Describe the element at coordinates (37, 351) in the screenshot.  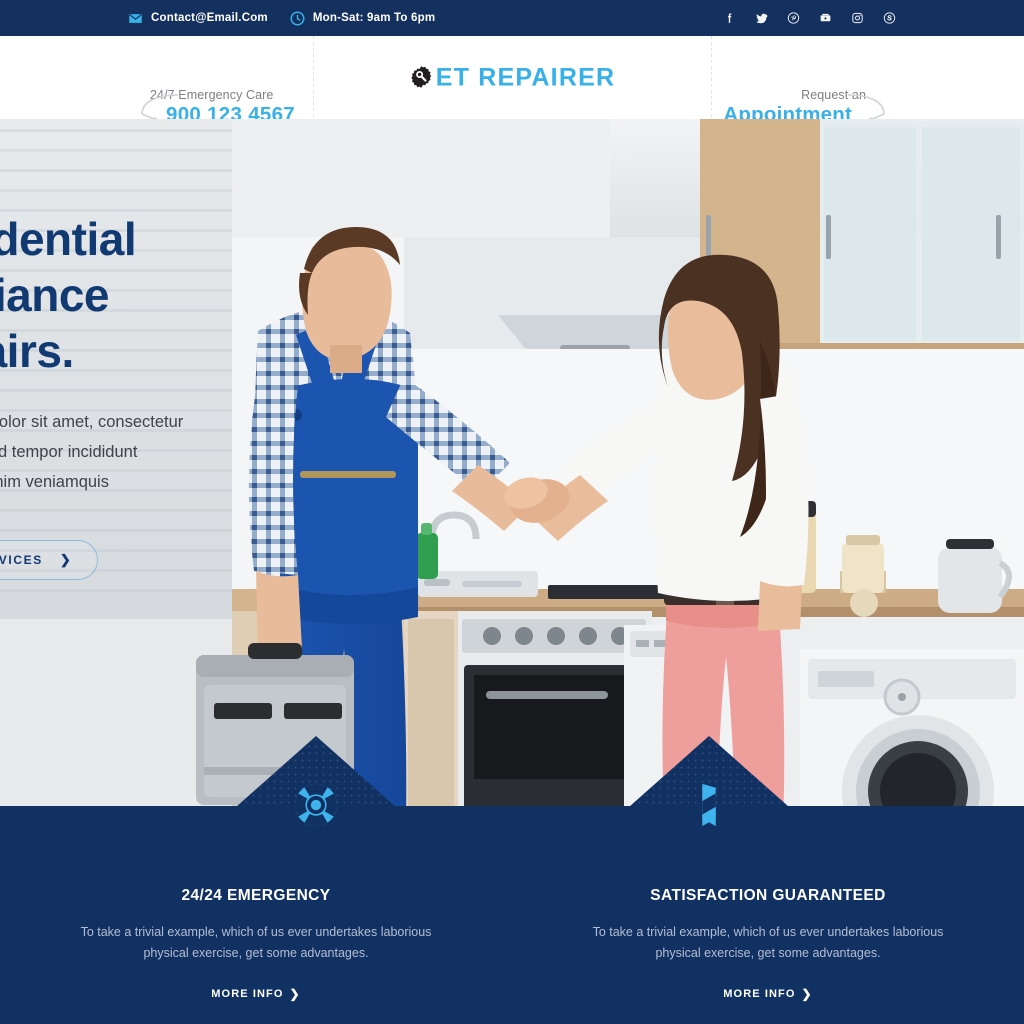
I see `hero-title-line-3: pairs.` at that location.